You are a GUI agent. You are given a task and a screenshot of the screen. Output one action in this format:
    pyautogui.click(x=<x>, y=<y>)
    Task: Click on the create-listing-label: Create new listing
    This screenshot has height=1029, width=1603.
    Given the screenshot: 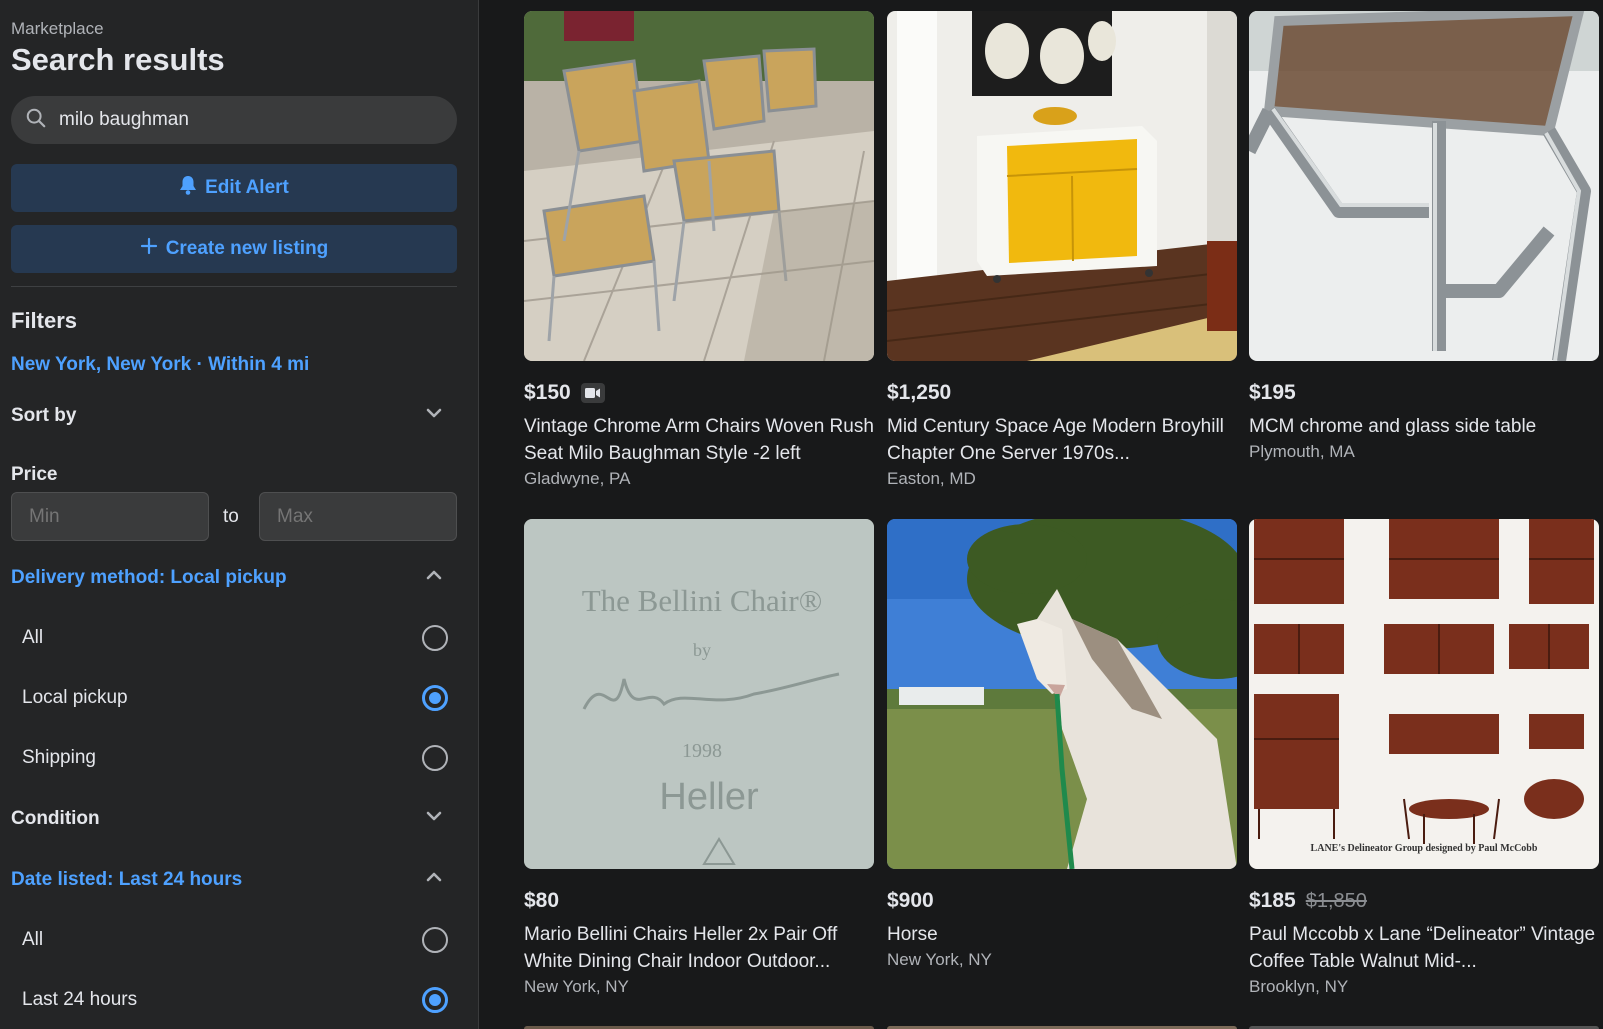 What is the action you would take?
    pyautogui.click(x=247, y=248)
    